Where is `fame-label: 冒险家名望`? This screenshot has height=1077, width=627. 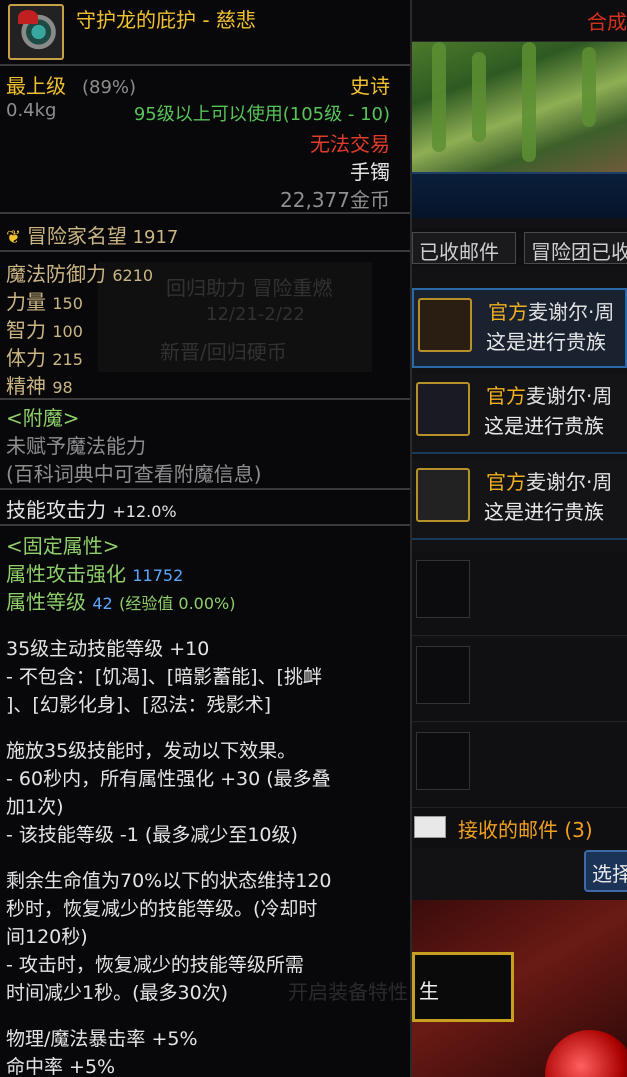 fame-label: 冒险家名望 is located at coordinates (76, 236).